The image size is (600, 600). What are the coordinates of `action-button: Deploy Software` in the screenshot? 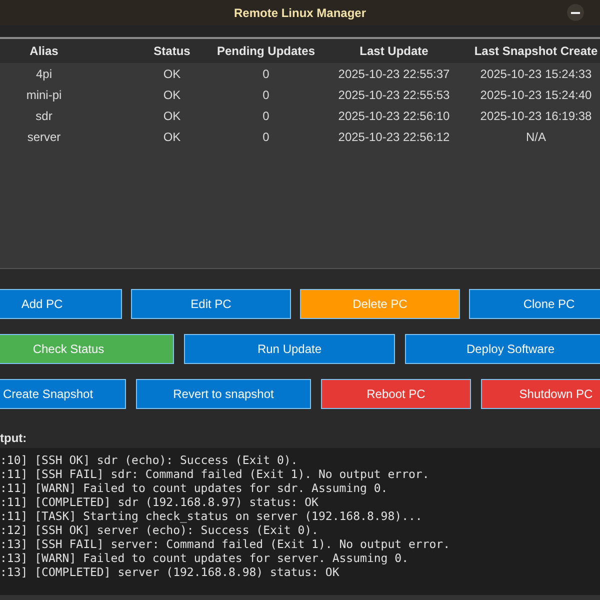 It's located at (502, 349).